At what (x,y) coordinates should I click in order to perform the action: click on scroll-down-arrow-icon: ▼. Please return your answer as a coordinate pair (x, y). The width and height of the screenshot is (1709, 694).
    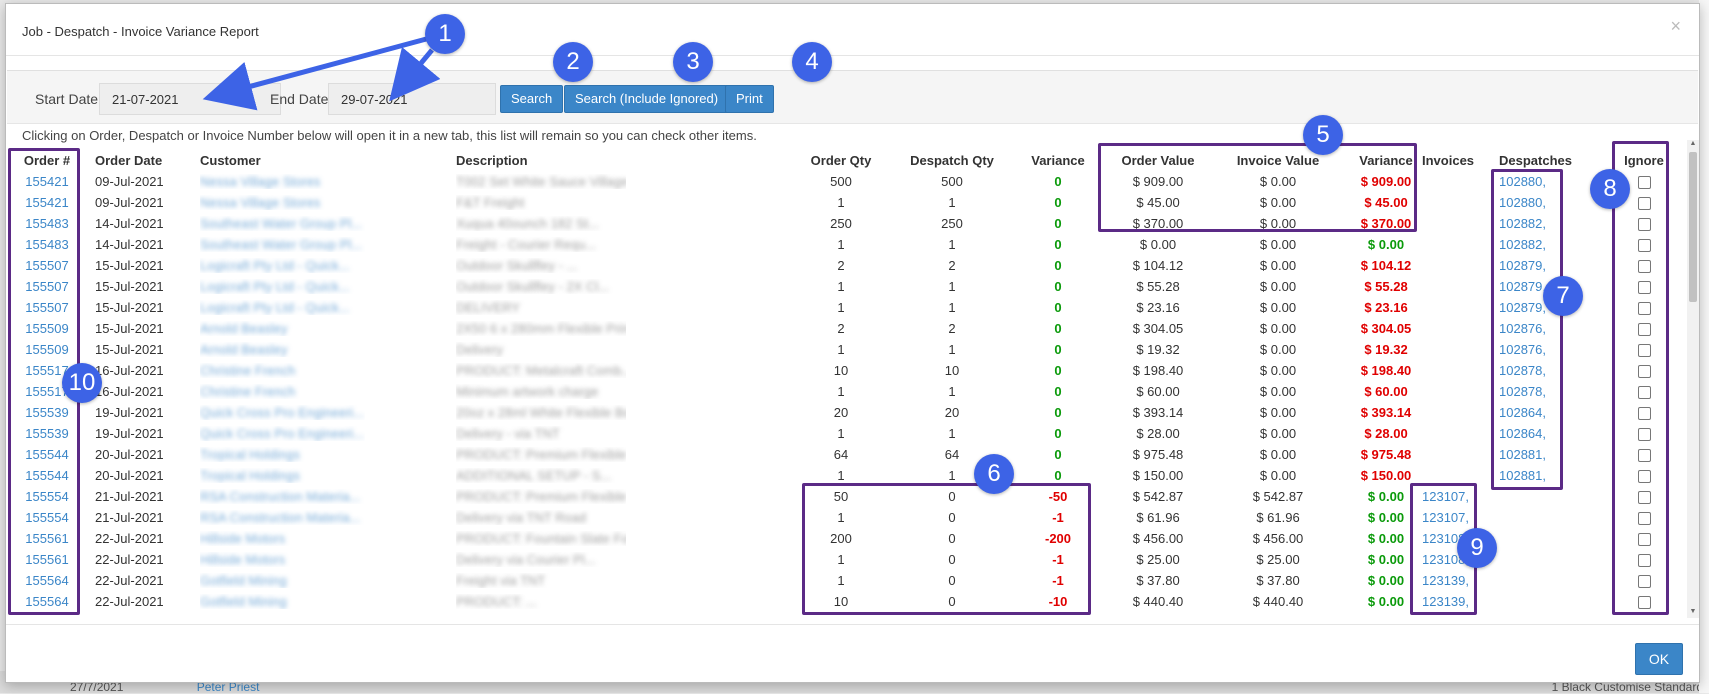
    Looking at the image, I should click on (1693, 613).